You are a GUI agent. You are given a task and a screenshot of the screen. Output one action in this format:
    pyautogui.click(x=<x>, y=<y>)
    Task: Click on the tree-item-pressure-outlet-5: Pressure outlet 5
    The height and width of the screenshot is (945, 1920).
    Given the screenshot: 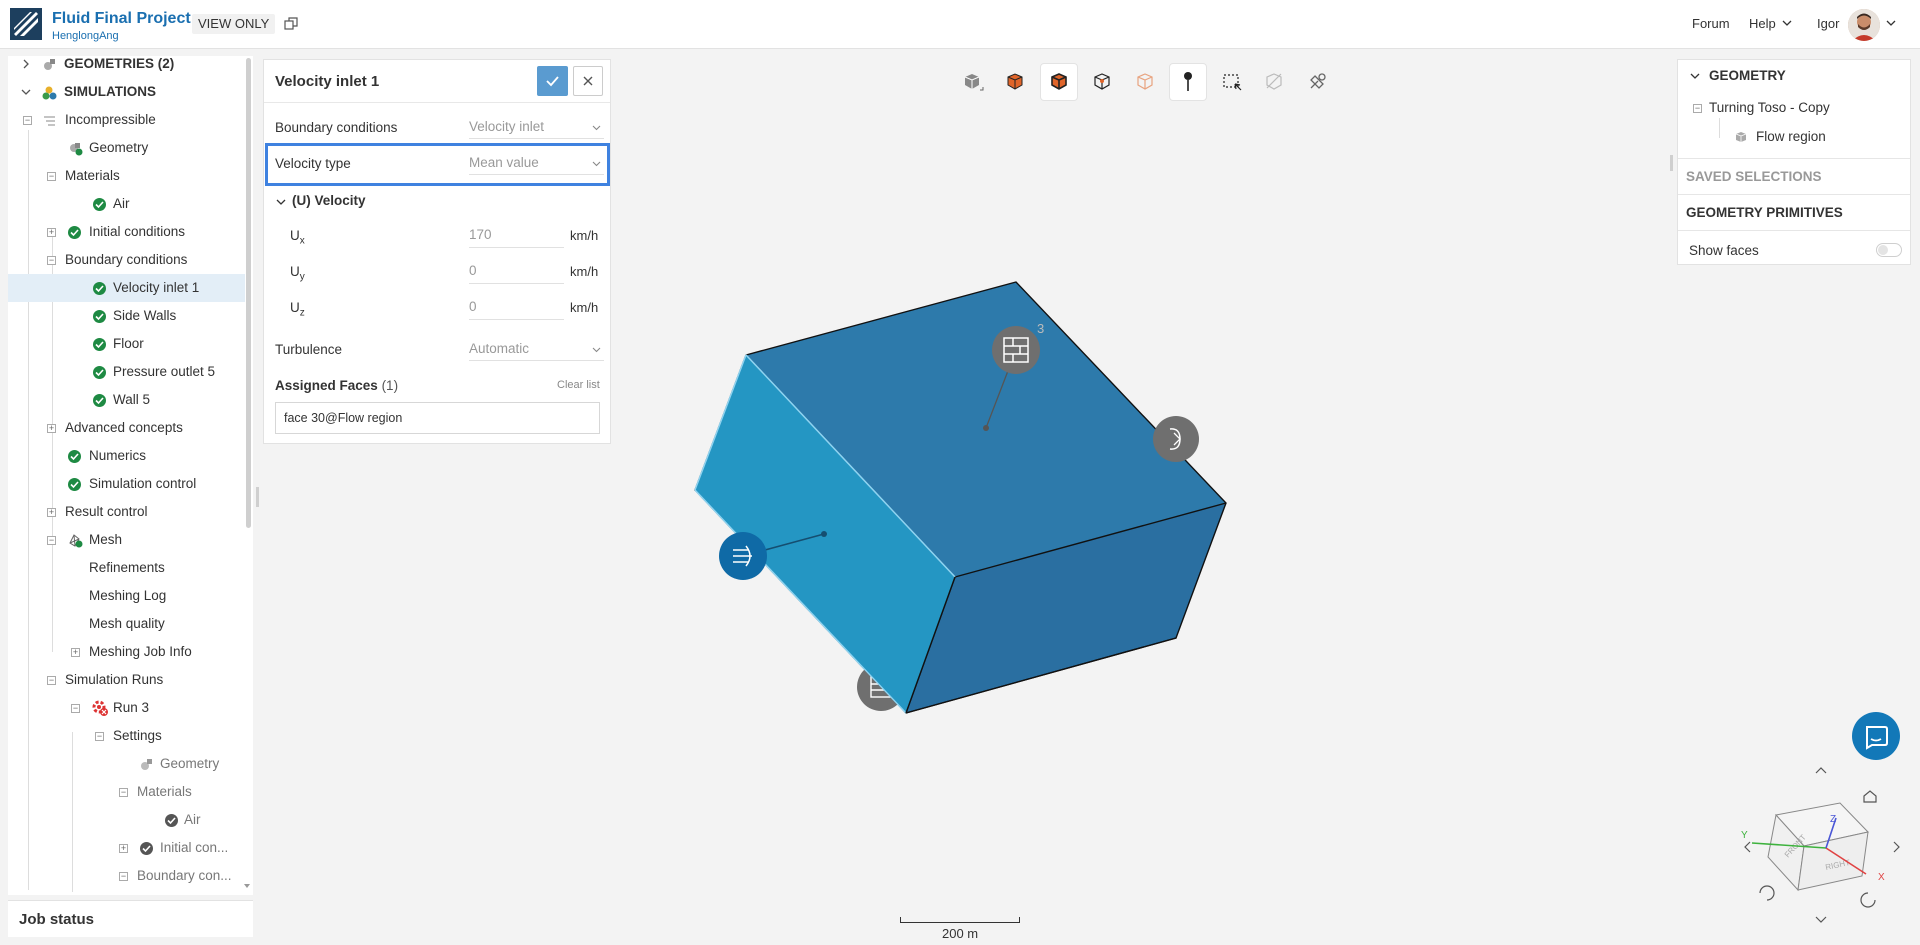 What is the action you would take?
    pyautogui.click(x=126, y=372)
    